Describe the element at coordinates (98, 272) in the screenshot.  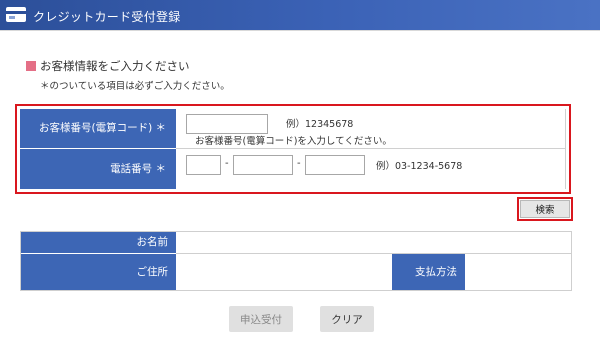
I see `address-label: ご住所` at that location.